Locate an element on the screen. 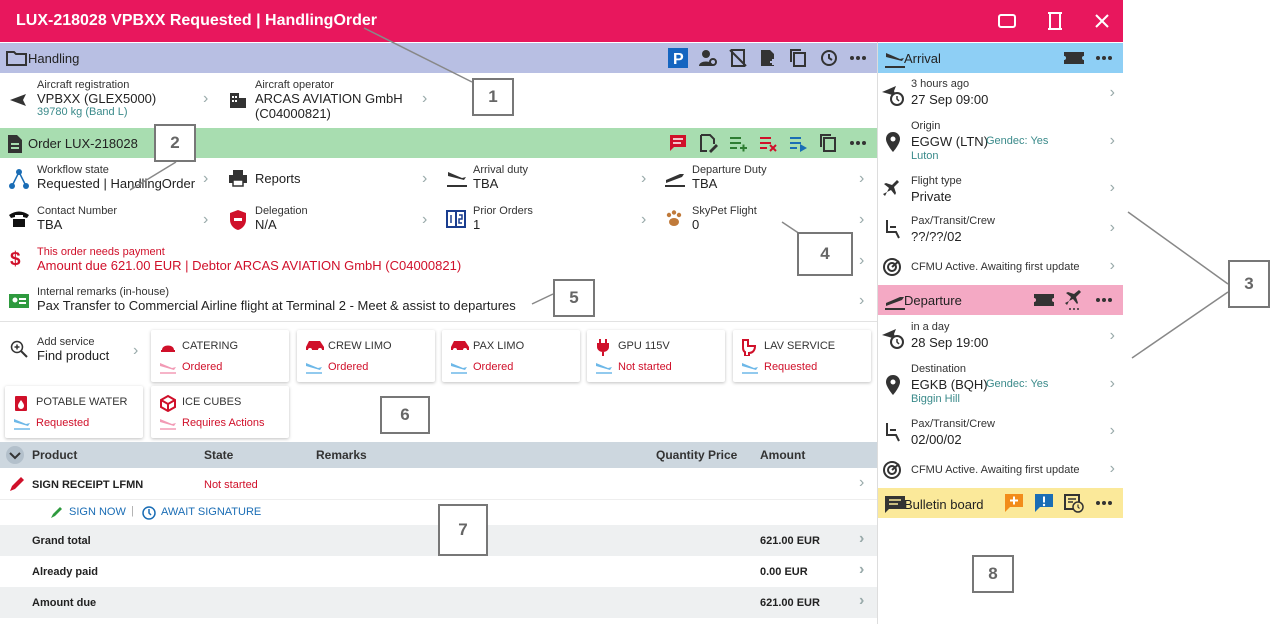 The image size is (1282, 624). callout-3: 3 is located at coordinates (1249, 284).